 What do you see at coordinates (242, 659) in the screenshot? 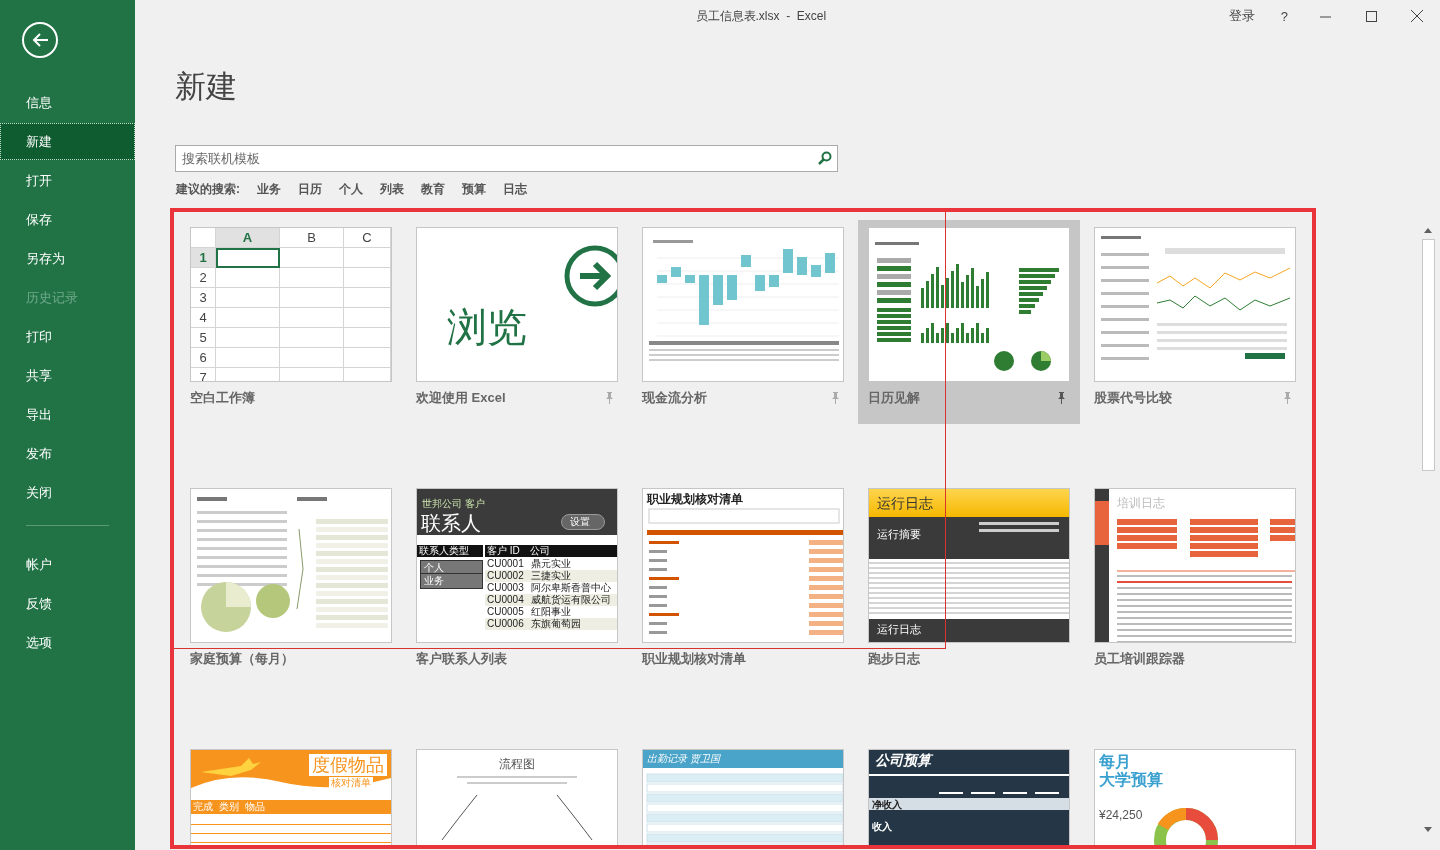
I see `template-name: 家庭预算（每月）` at bounding box center [242, 659].